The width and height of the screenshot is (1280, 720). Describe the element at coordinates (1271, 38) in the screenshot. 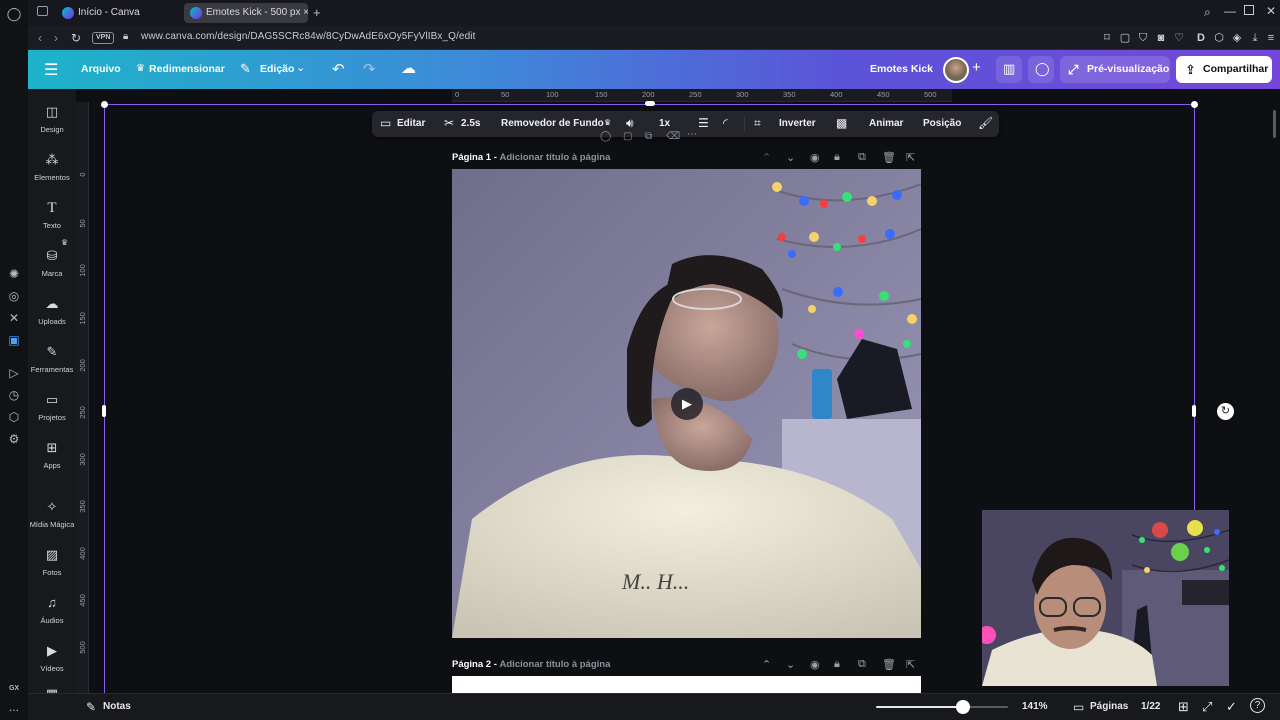

I see `menu-icon: ≡` at that location.